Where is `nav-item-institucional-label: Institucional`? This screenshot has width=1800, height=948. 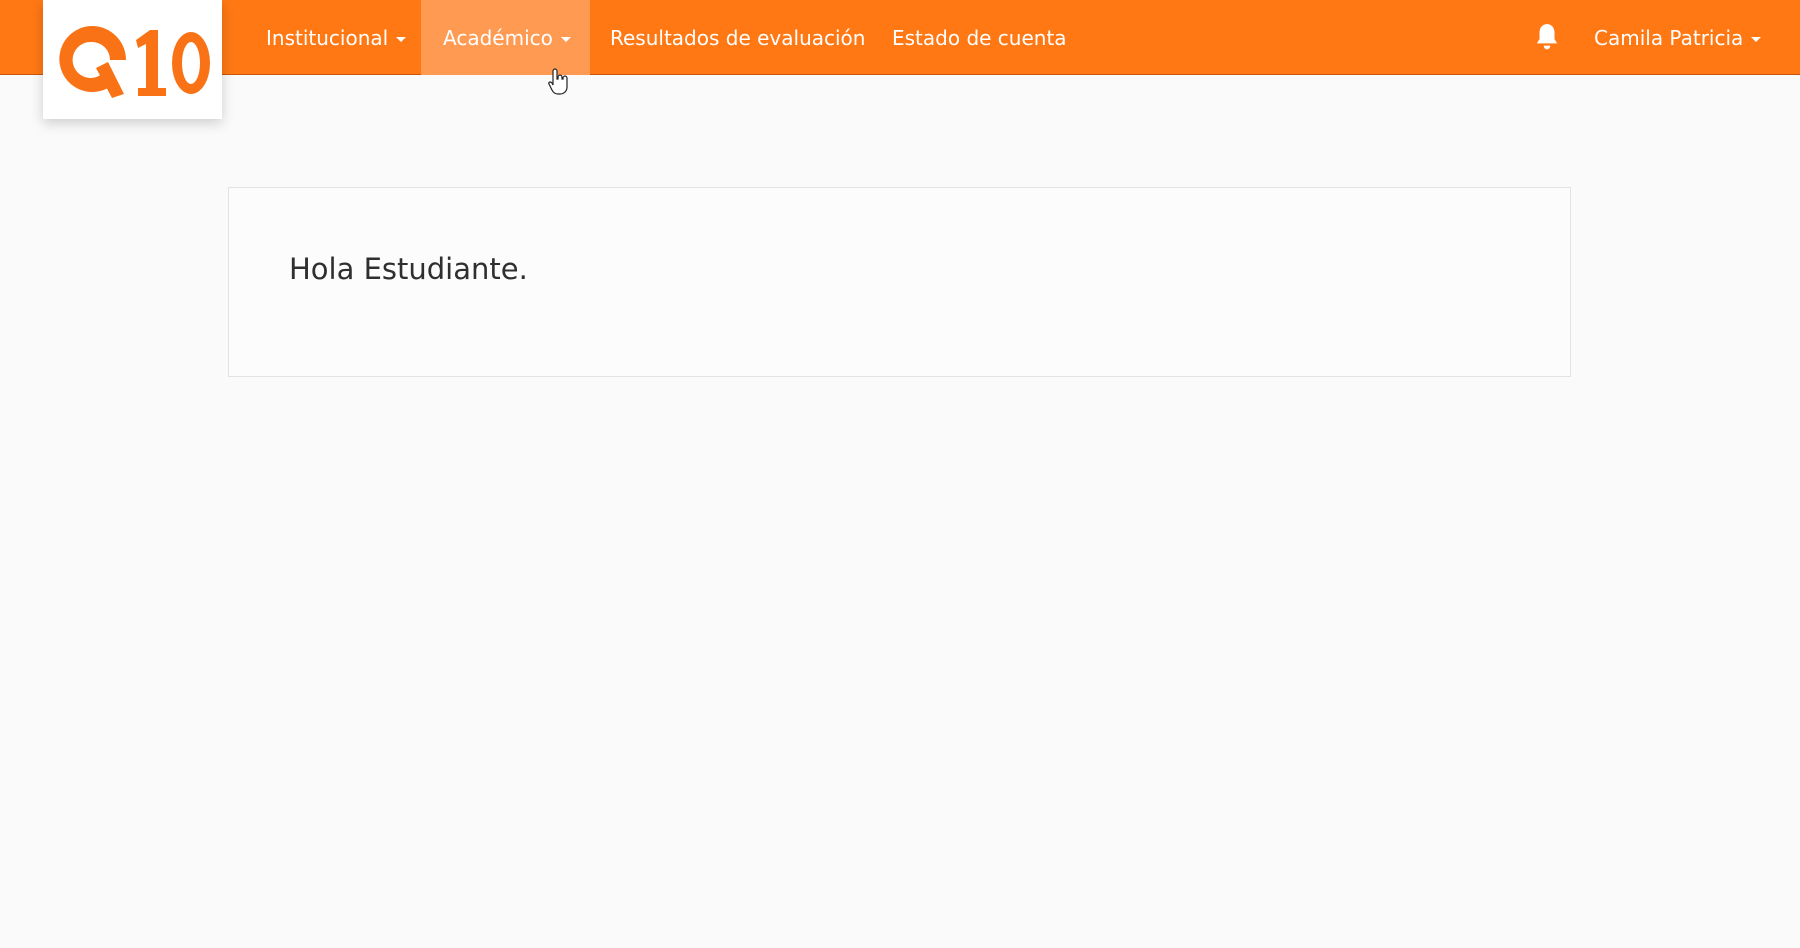 nav-item-institucional-label: Institucional is located at coordinates (327, 37).